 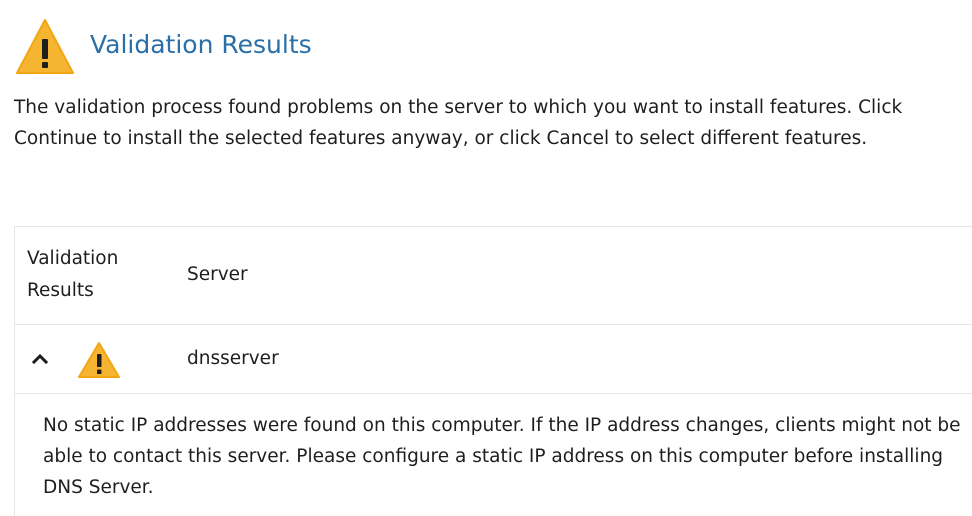 What do you see at coordinates (217, 275) in the screenshot?
I see `column-header-server: Server` at bounding box center [217, 275].